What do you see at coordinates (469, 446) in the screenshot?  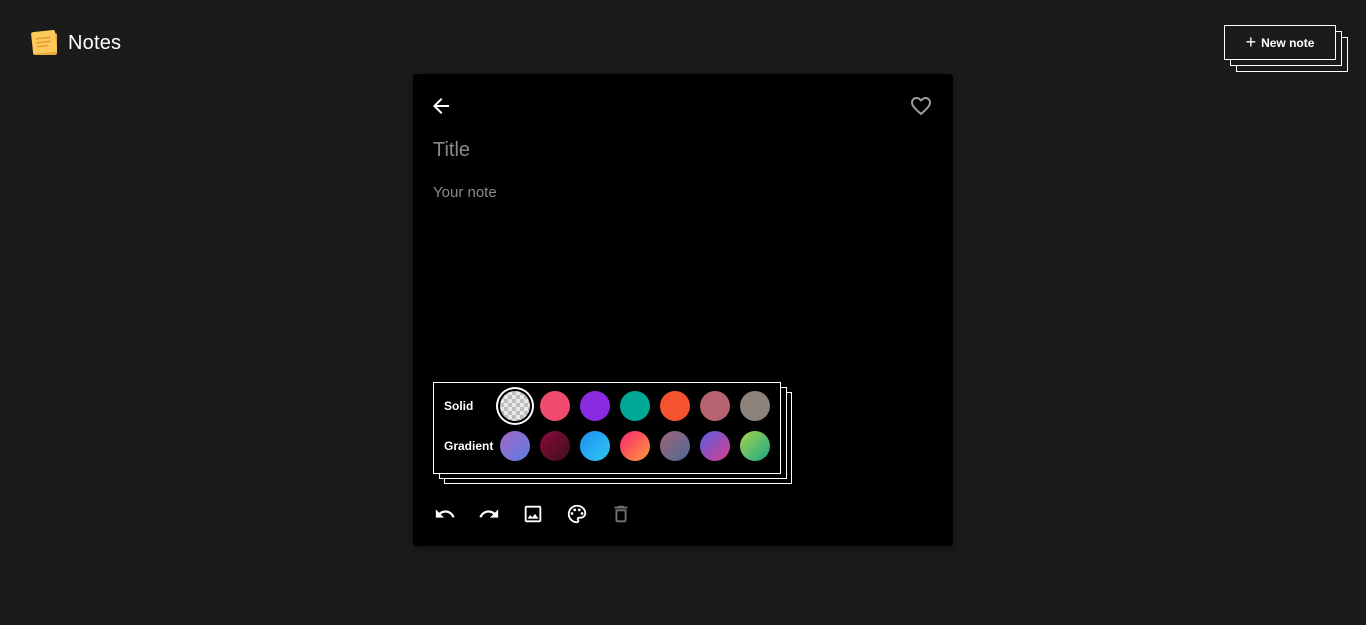 I see `gradient-label: Gradient` at bounding box center [469, 446].